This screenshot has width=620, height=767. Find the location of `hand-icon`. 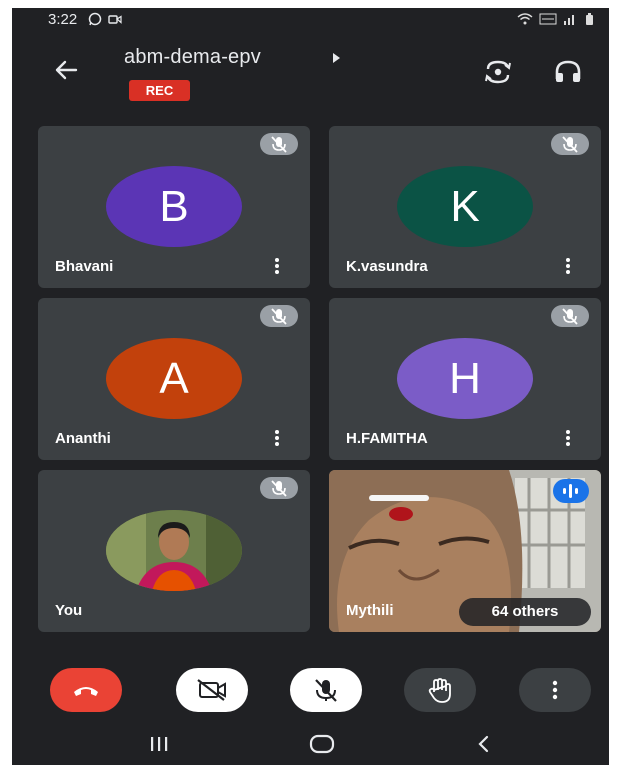

hand-icon is located at coordinates (439, 690).